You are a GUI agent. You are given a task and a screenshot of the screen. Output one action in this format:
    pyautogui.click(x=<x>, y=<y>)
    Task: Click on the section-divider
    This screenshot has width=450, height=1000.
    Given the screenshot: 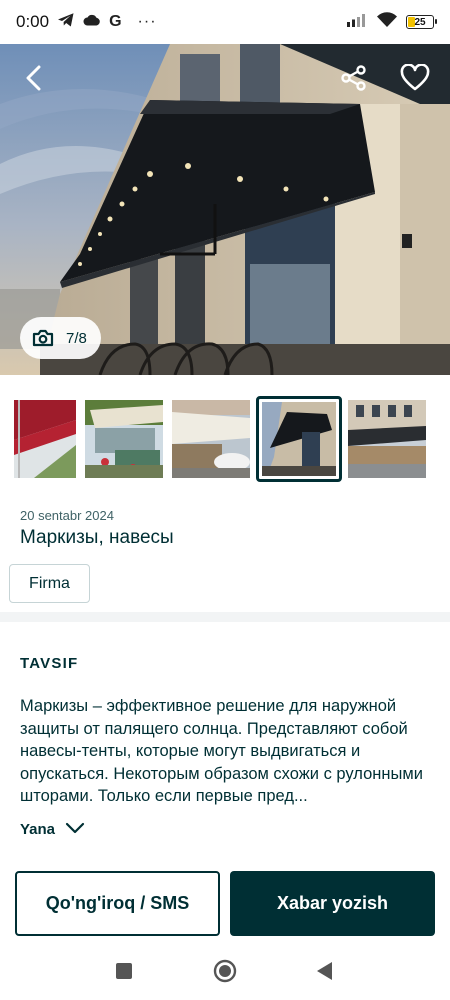 What is the action you would take?
    pyautogui.click(x=225, y=617)
    